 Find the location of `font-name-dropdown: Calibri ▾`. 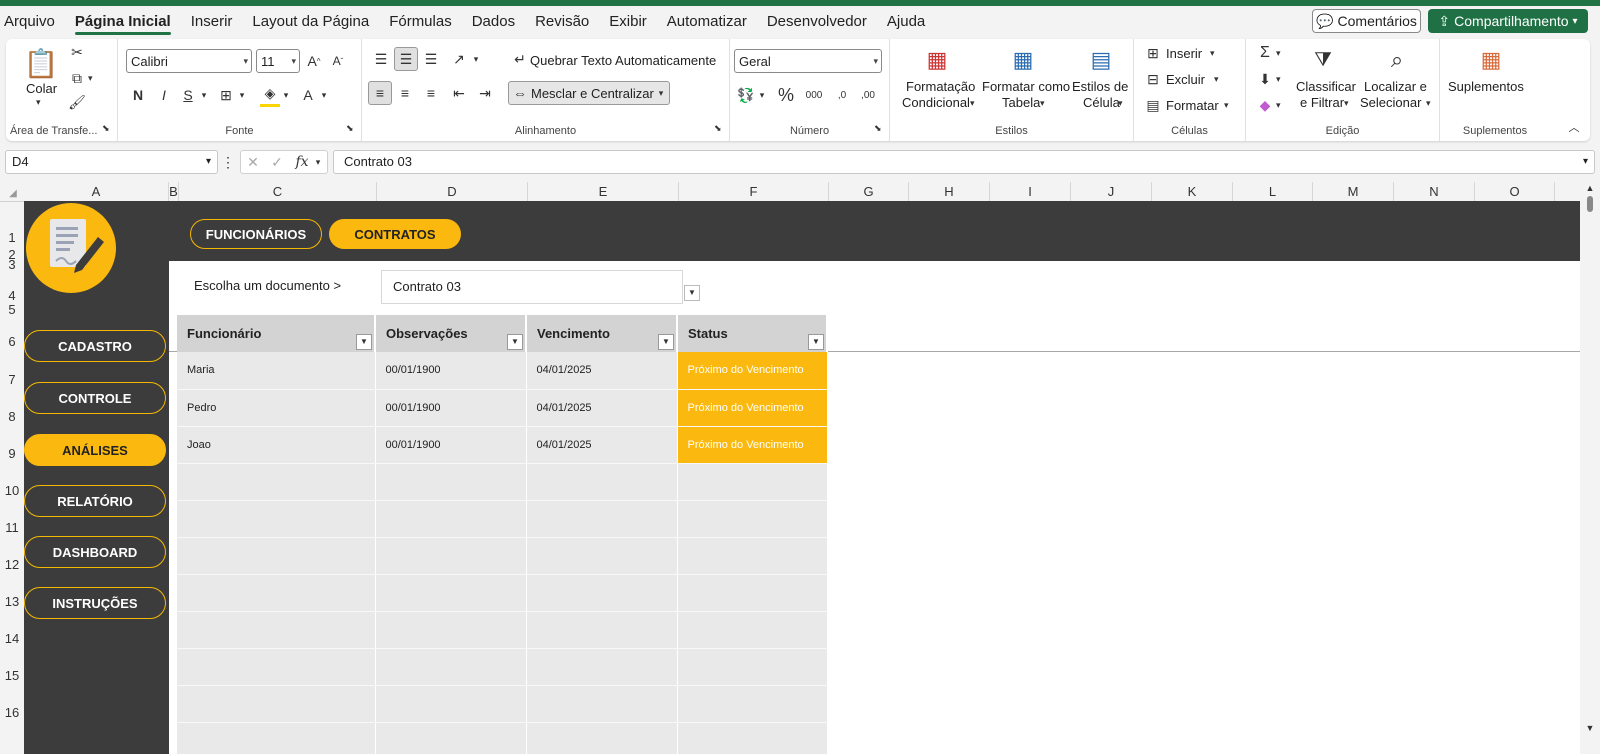

font-name-dropdown: Calibri ▾ is located at coordinates (189, 61).